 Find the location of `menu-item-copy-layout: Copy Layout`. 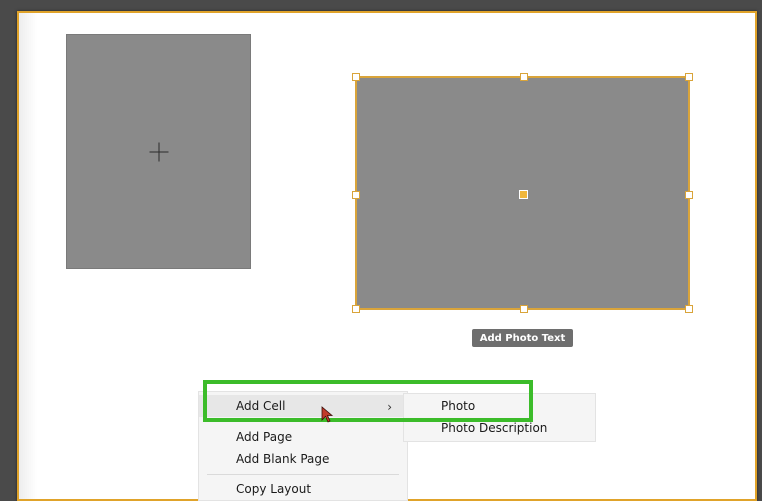

menu-item-copy-layout: Copy Layout is located at coordinates (303, 489).